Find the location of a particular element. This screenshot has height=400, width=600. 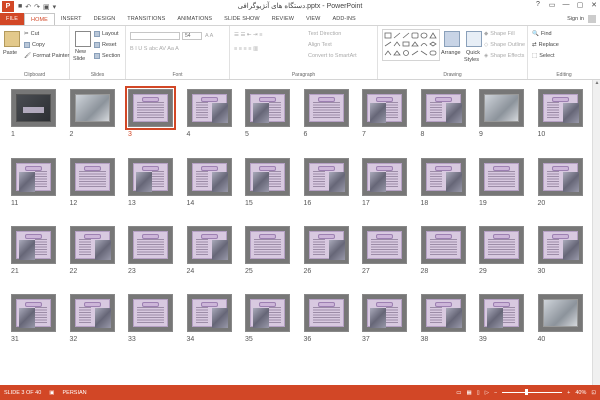

customize-qat-icon: ▾ is located at coordinates (55, 7).